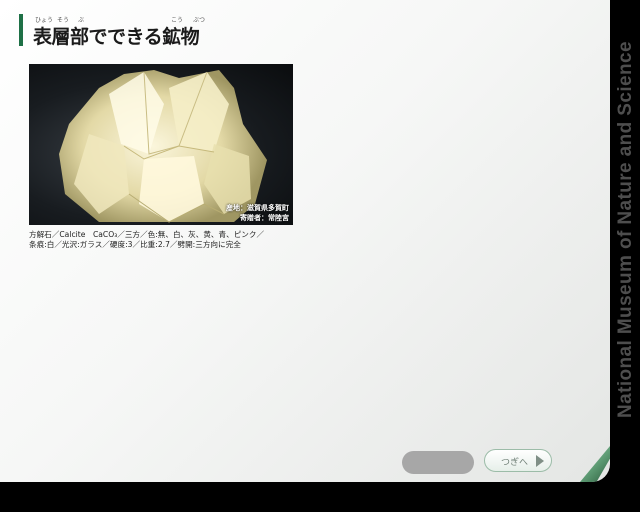 The image size is (640, 512). What do you see at coordinates (595, 464) in the screenshot?
I see `page-curl-corner` at bounding box center [595, 464].